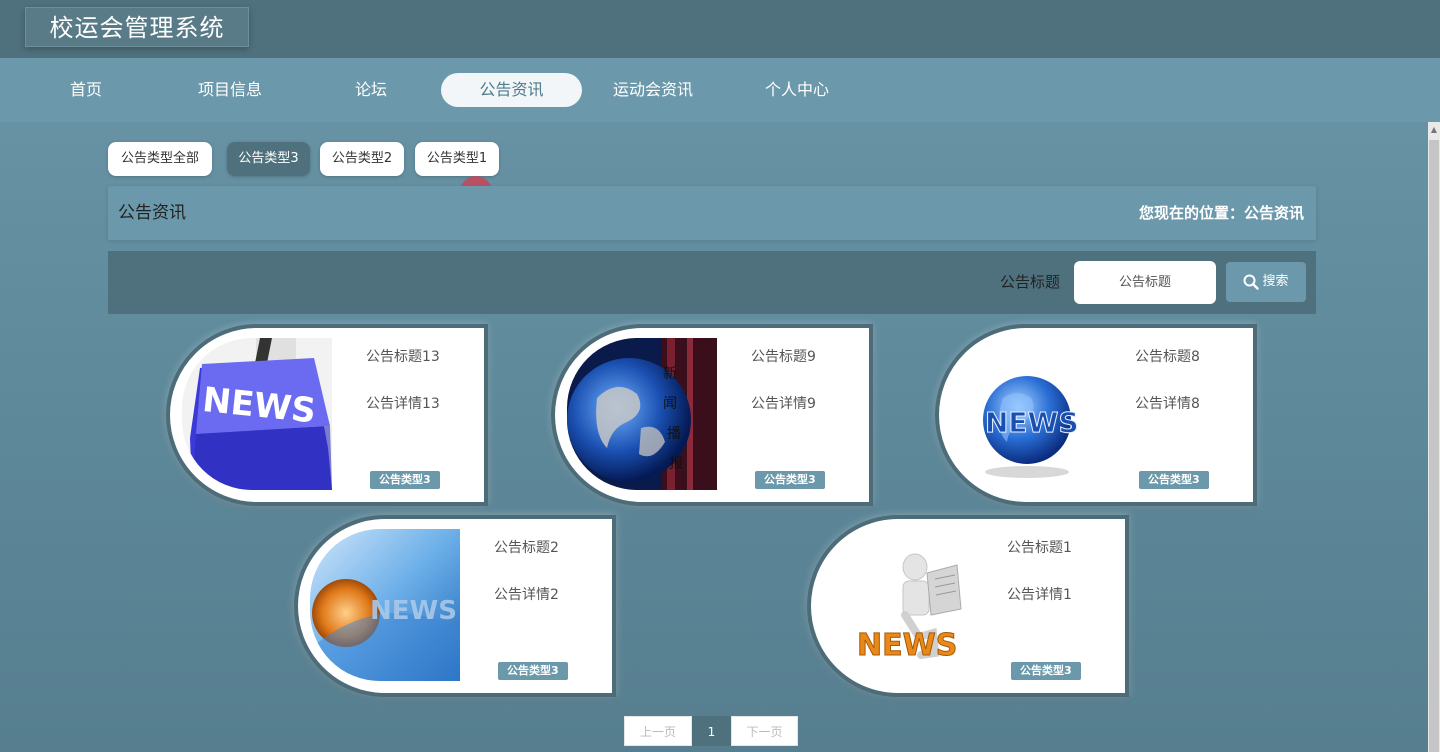 The width and height of the screenshot is (1440, 752). I want to click on announcement-card: NEWS 公告标题13 公告详情13 公告类型3, so click(327, 415).